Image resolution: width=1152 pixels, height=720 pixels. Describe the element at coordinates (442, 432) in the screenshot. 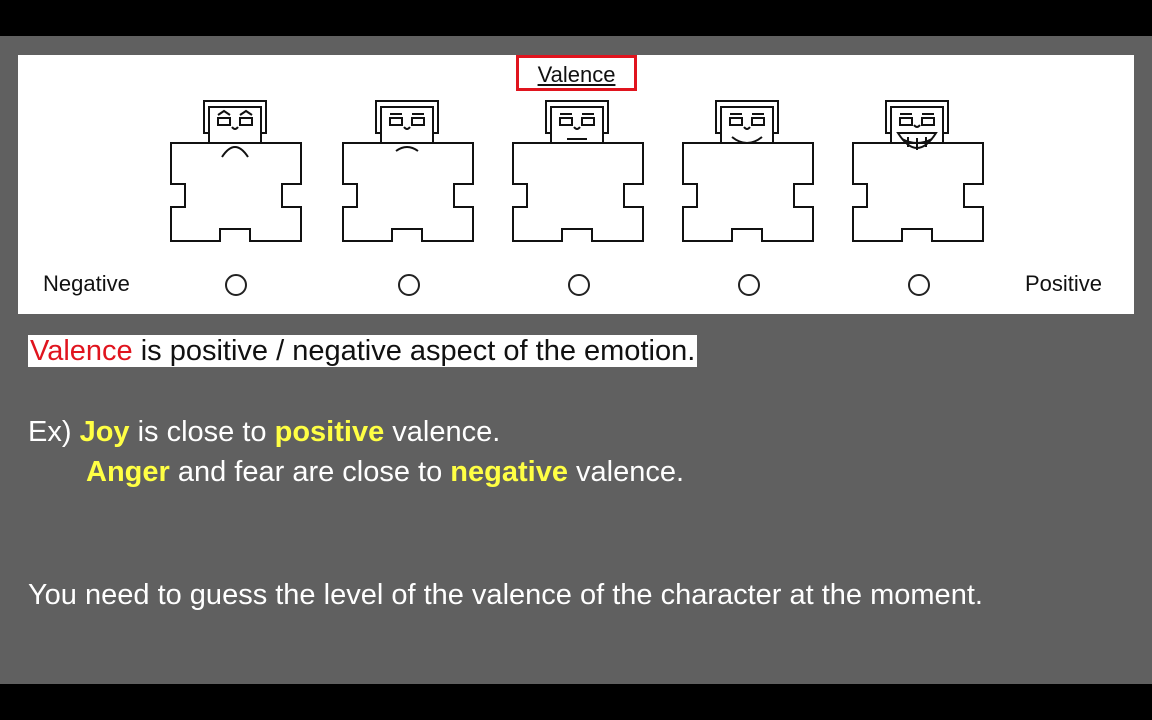

I see `example-1-end: valence.` at that location.